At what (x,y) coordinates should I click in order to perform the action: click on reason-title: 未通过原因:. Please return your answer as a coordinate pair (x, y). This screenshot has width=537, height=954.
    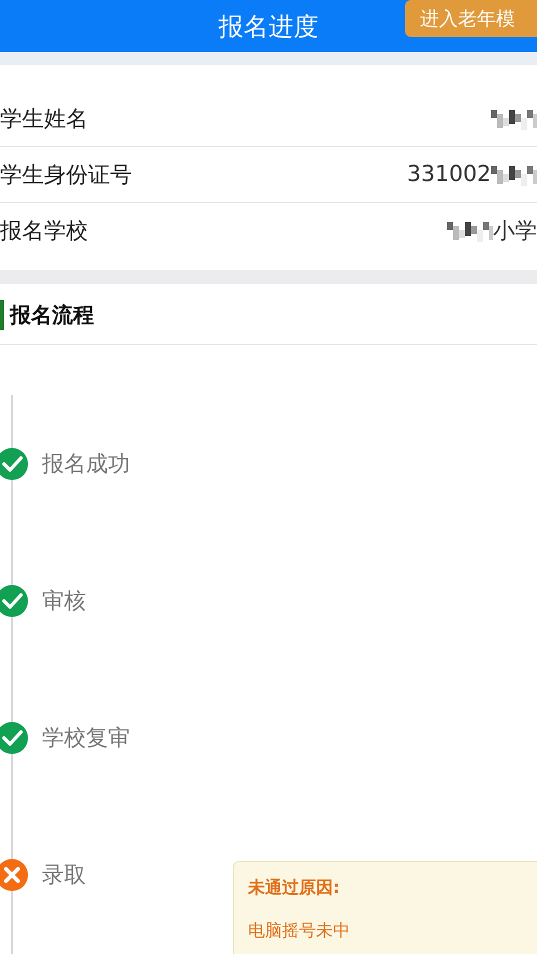
    Looking at the image, I should click on (294, 888).